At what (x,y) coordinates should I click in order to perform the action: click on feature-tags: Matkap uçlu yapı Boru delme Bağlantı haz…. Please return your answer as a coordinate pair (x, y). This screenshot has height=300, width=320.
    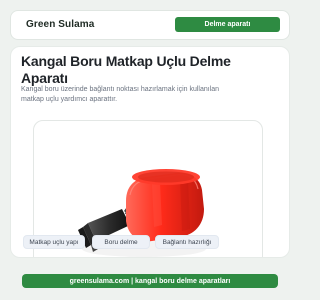
    Looking at the image, I should click on (151, 242).